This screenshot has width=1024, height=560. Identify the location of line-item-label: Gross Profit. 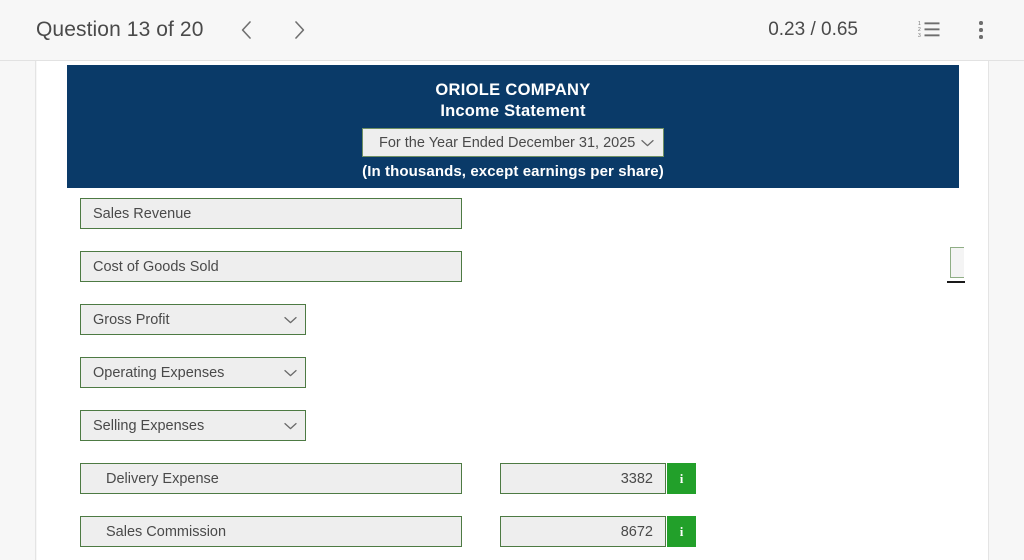
(131, 319).